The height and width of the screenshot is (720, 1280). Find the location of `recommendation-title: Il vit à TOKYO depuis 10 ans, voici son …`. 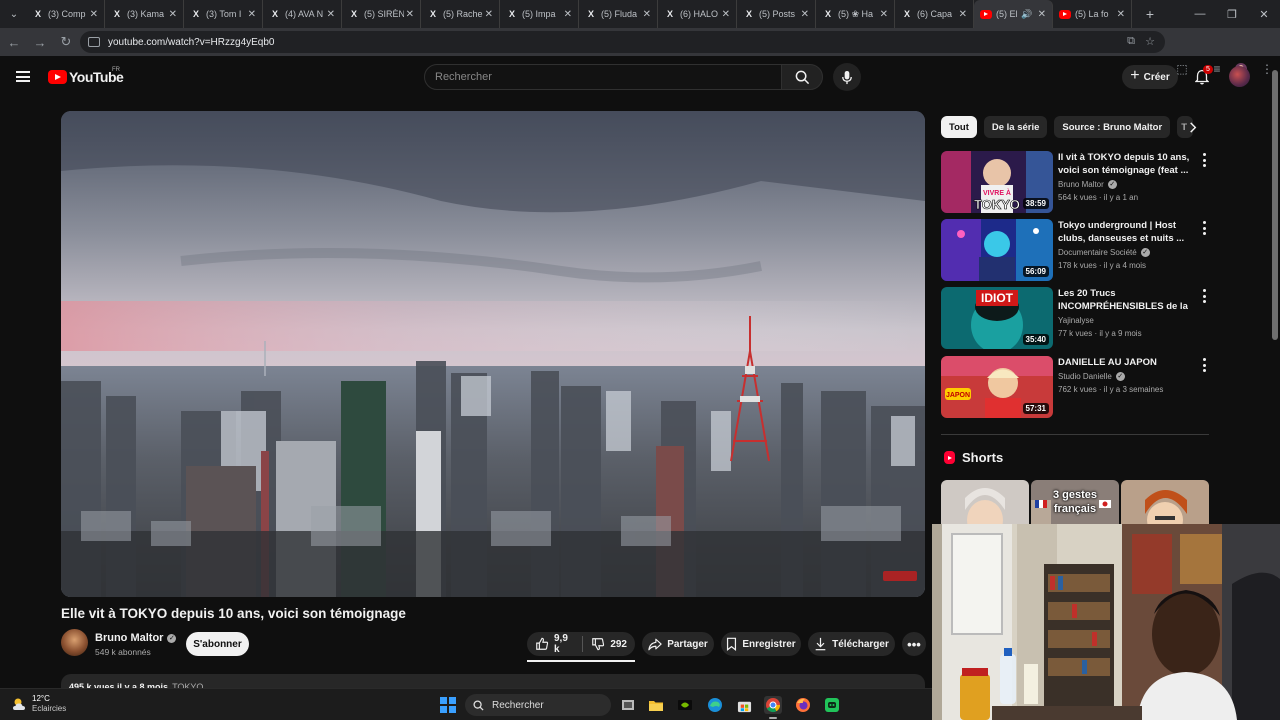

recommendation-title: Il vit à TOKYO depuis 10 ans, voici son … is located at coordinates (1124, 164).